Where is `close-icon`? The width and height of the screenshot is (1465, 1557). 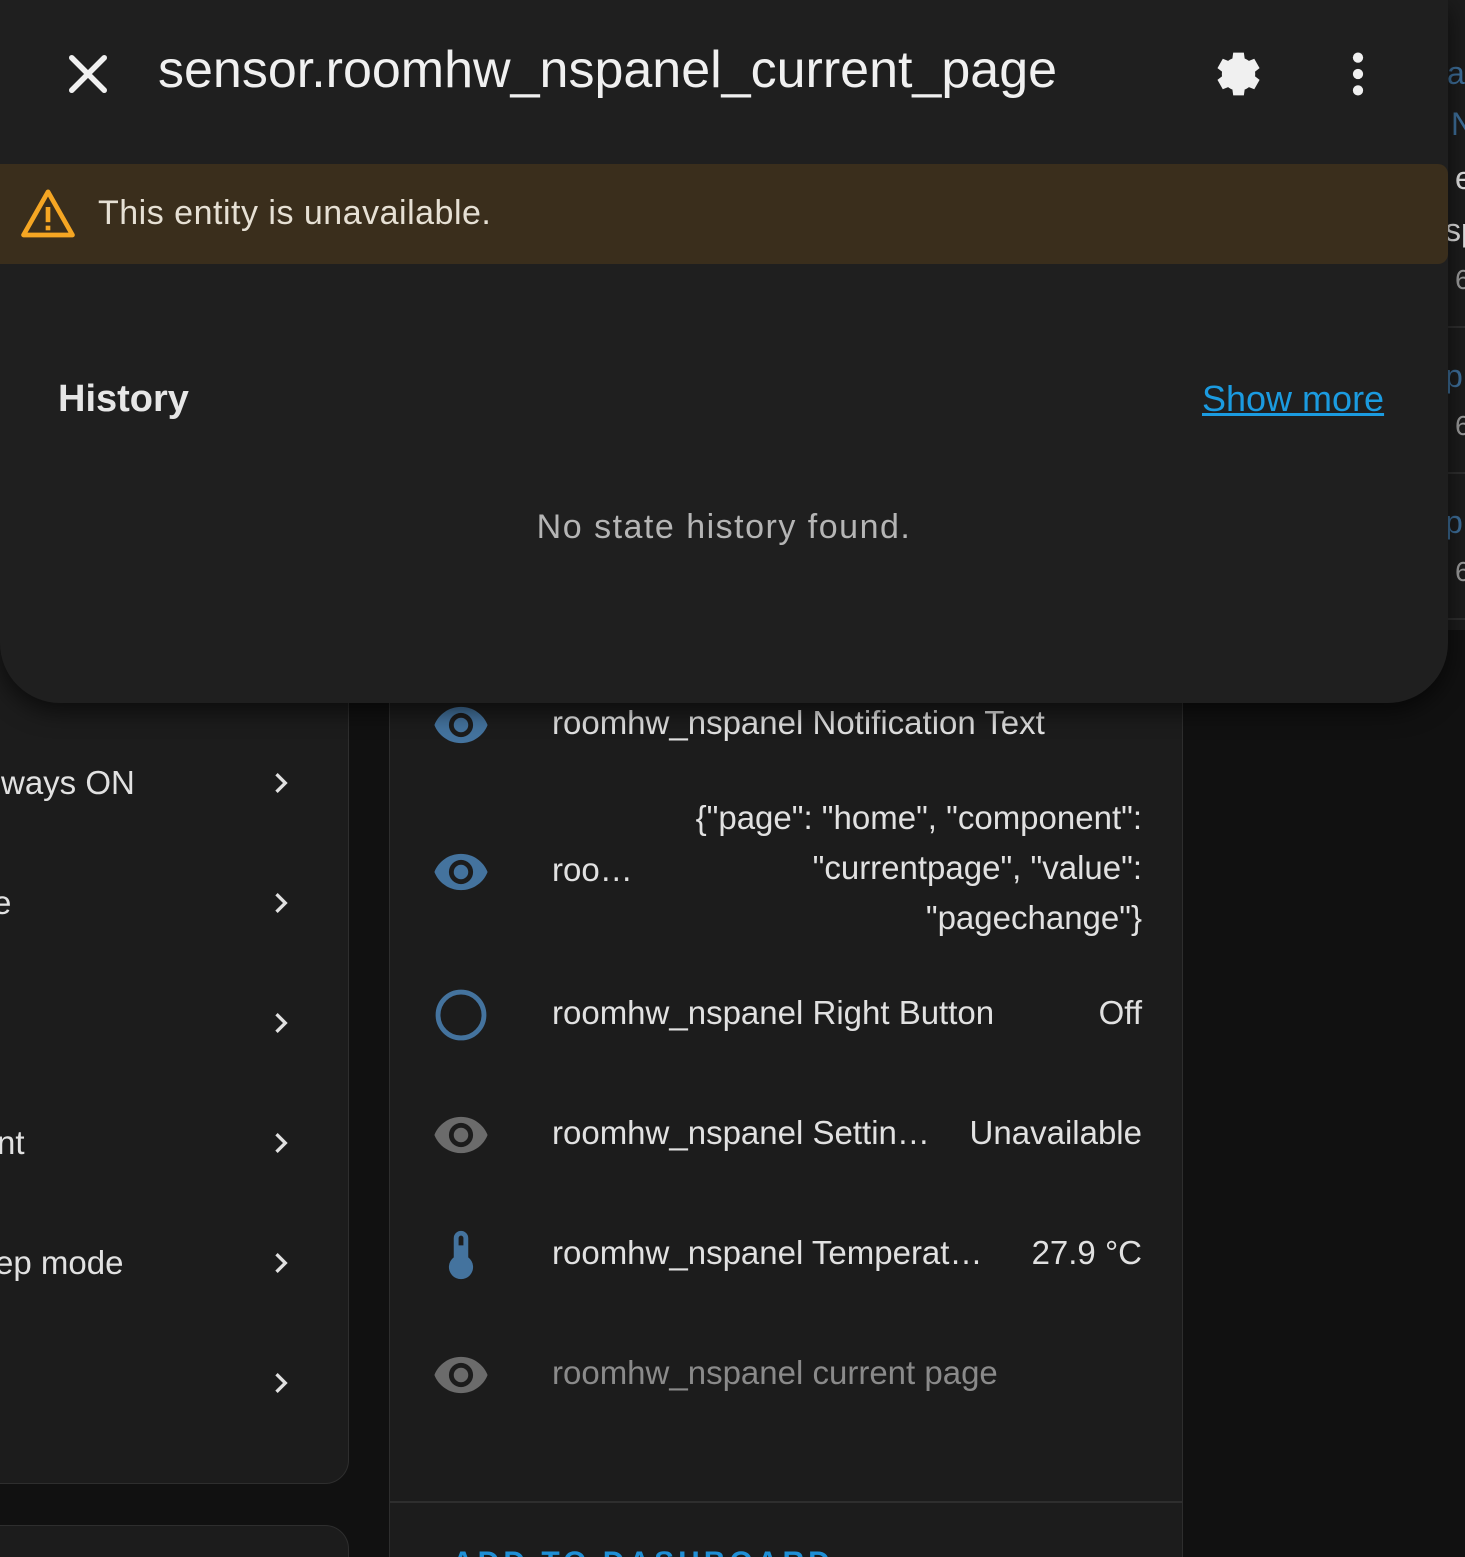
close-icon is located at coordinates (88, 74).